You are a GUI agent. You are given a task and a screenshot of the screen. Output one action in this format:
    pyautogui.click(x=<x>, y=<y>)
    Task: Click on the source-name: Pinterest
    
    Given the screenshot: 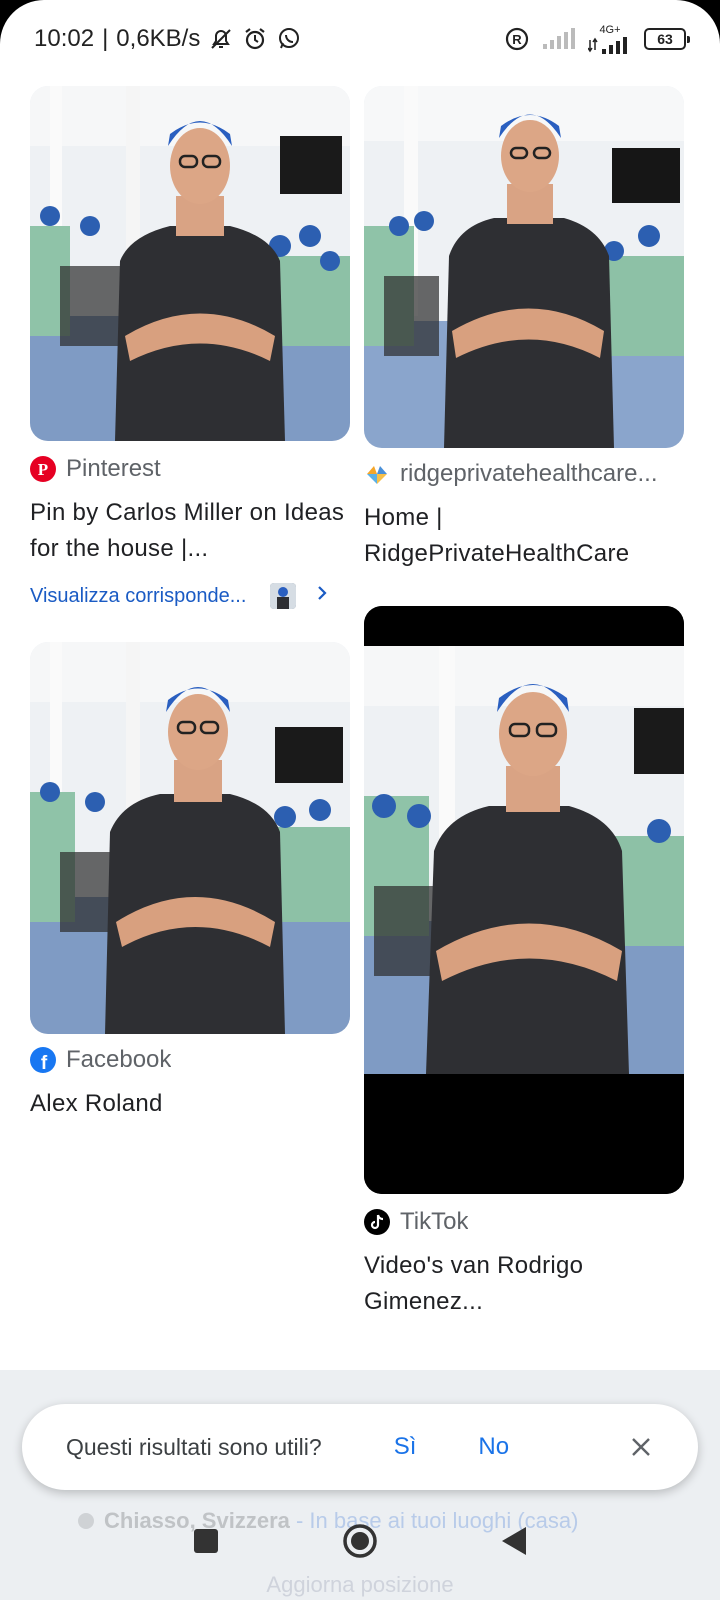 What is the action you would take?
    pyautogui.click(x=113, y=468)
    